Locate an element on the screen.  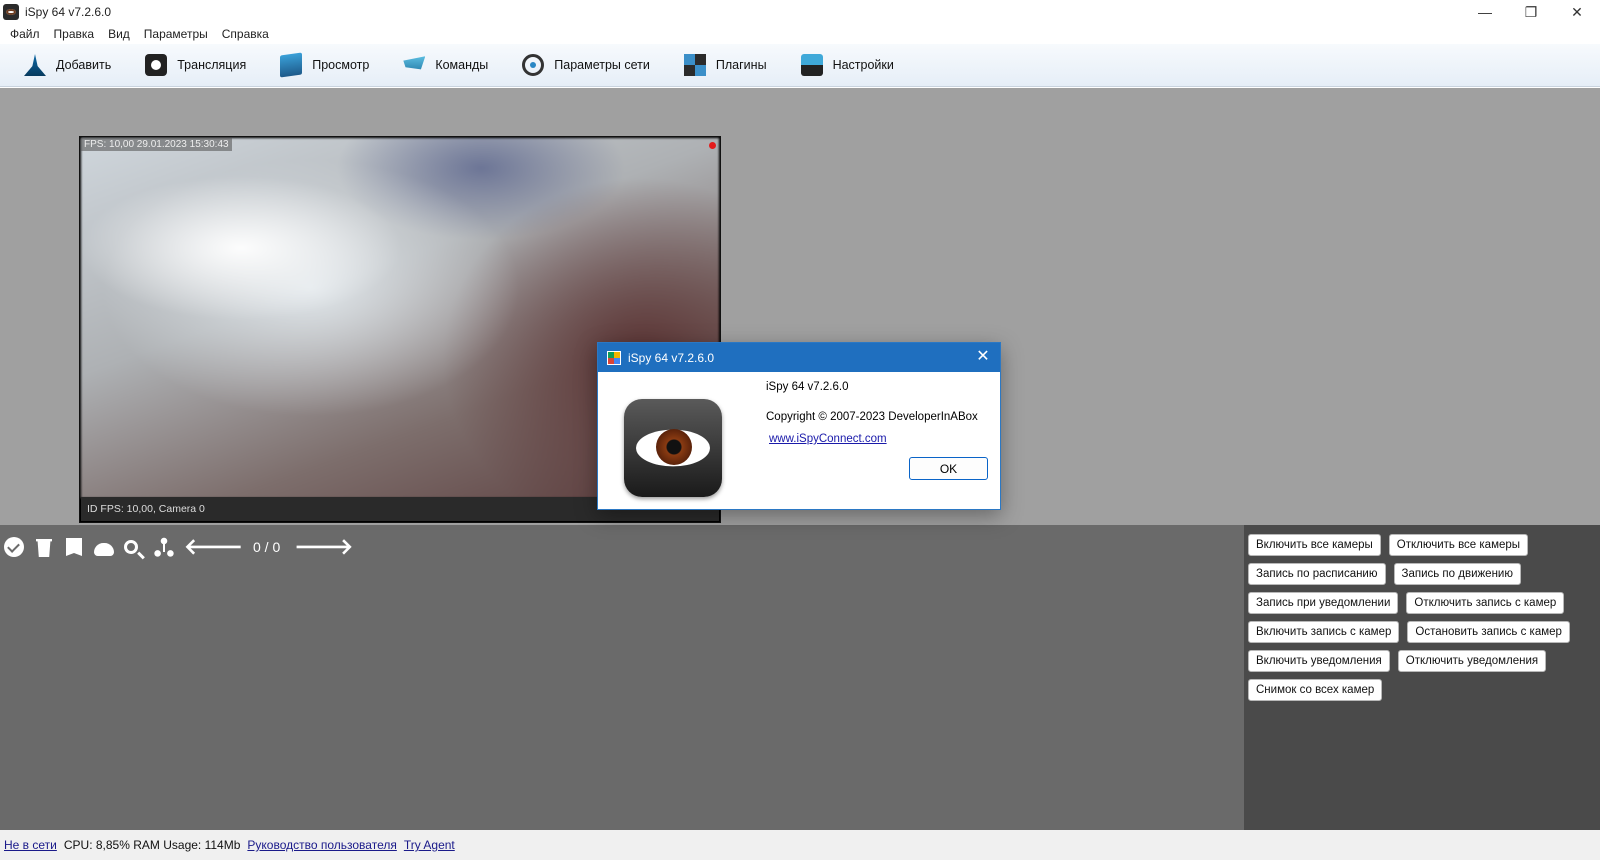
cloud-upload-icon is located at coordinates (104, 549).